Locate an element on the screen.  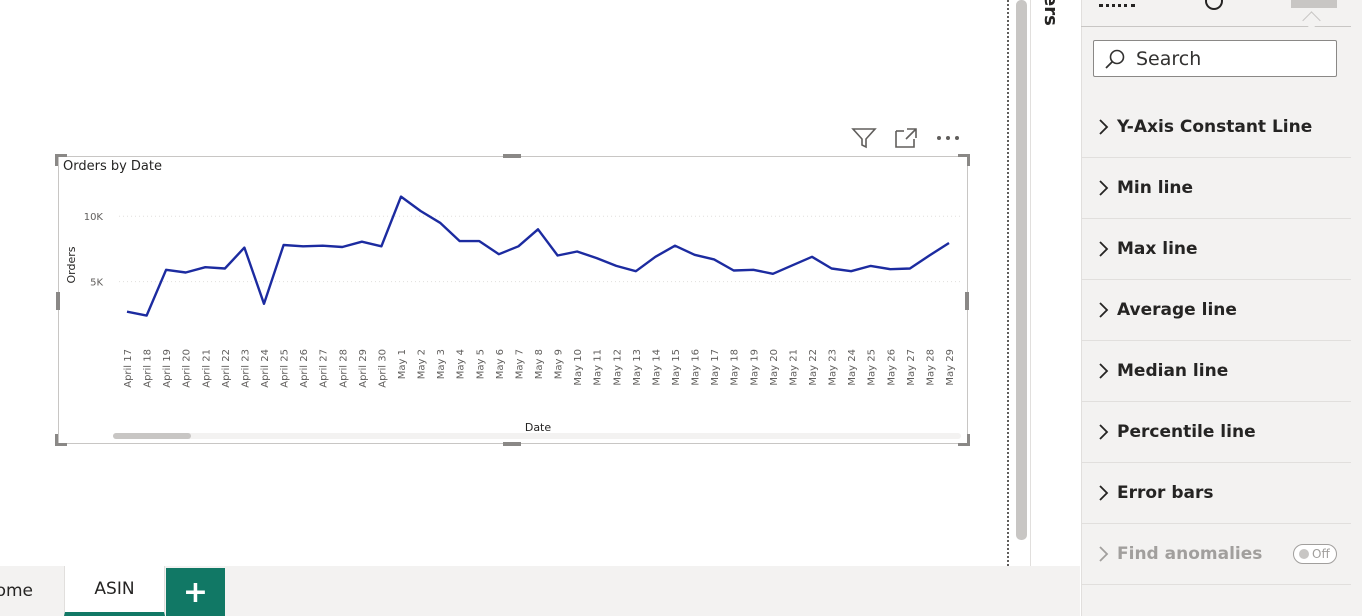
chart-scrollbar-thumb is located at coordinates (152, 436).